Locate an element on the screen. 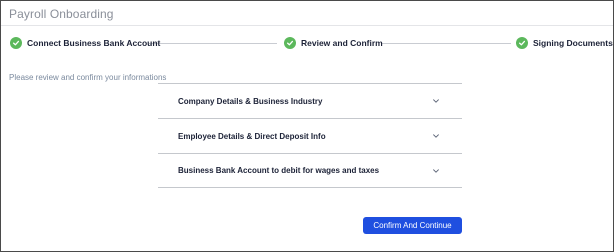  accordion-employee-details: Employee Details & Direct Deposit Info is located at coordinates (310, 135).